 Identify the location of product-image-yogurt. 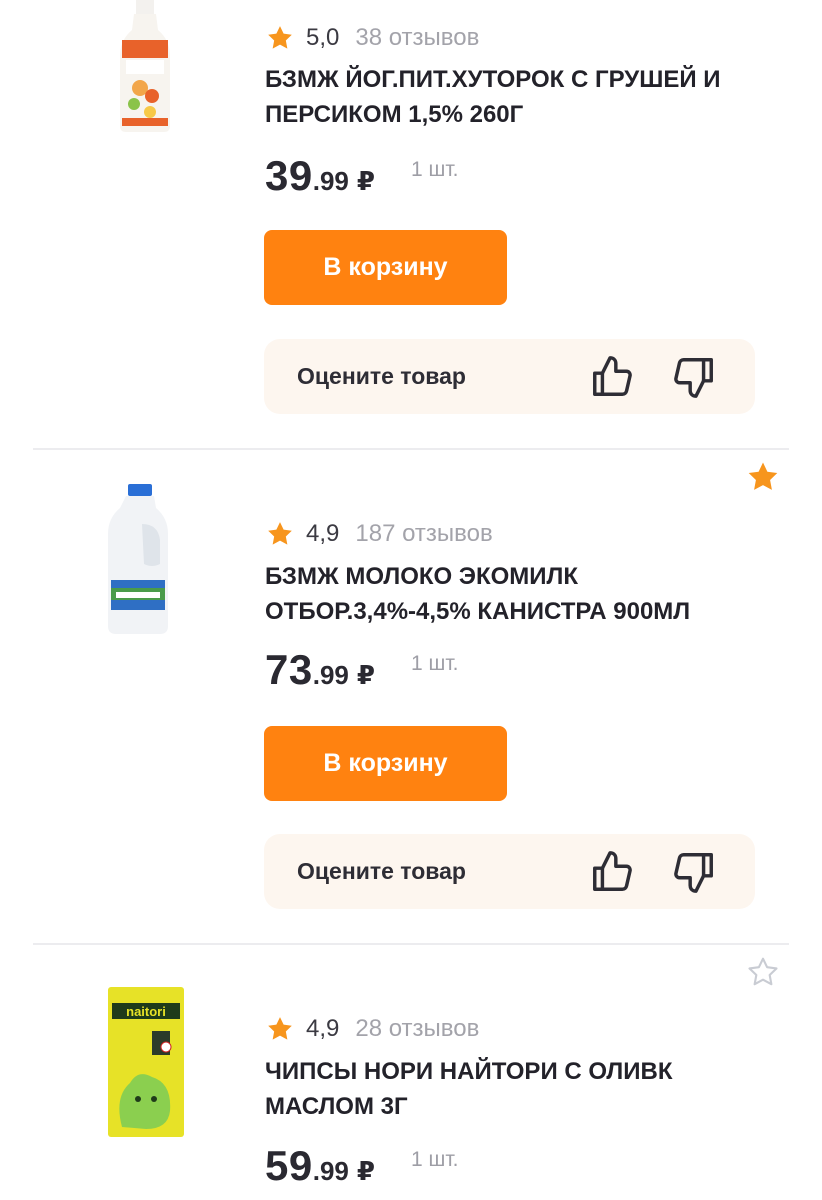
(145, 66).